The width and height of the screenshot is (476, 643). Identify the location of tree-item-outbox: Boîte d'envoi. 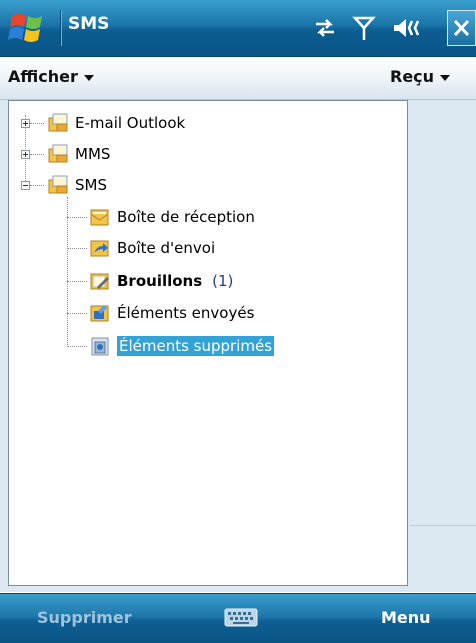
(152, 248).